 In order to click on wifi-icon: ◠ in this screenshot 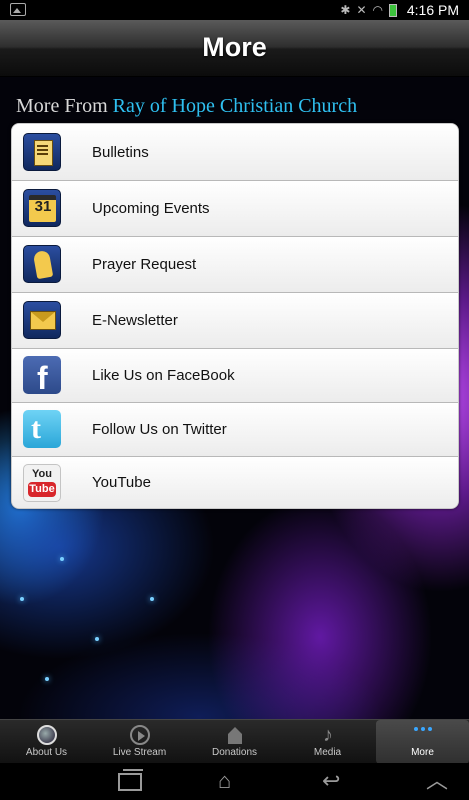, I will do `click(377, 10)`.